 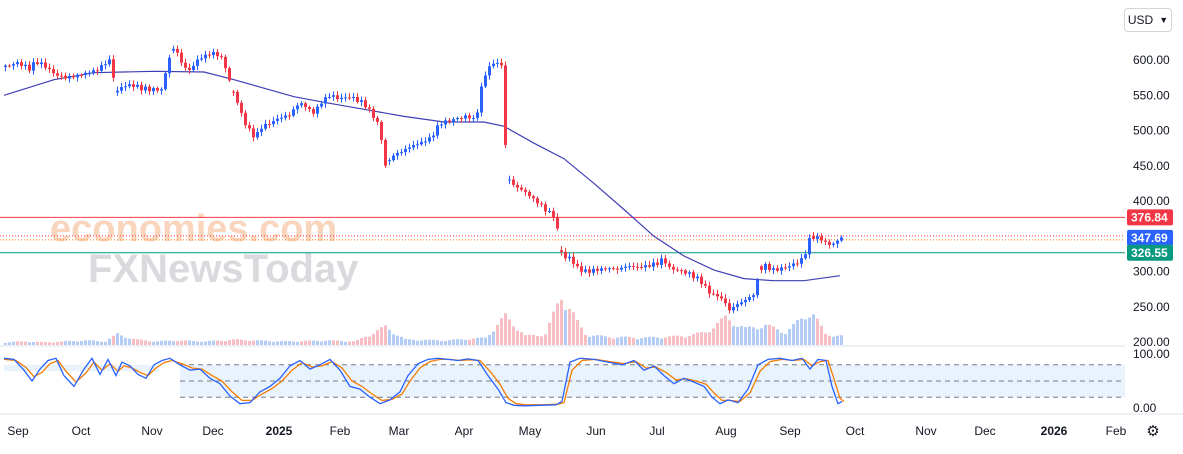 What do you see at coordinates (151, 431) in the screenshot?
I see `time-tick-label: Nov` at bounding box center [151, 431].